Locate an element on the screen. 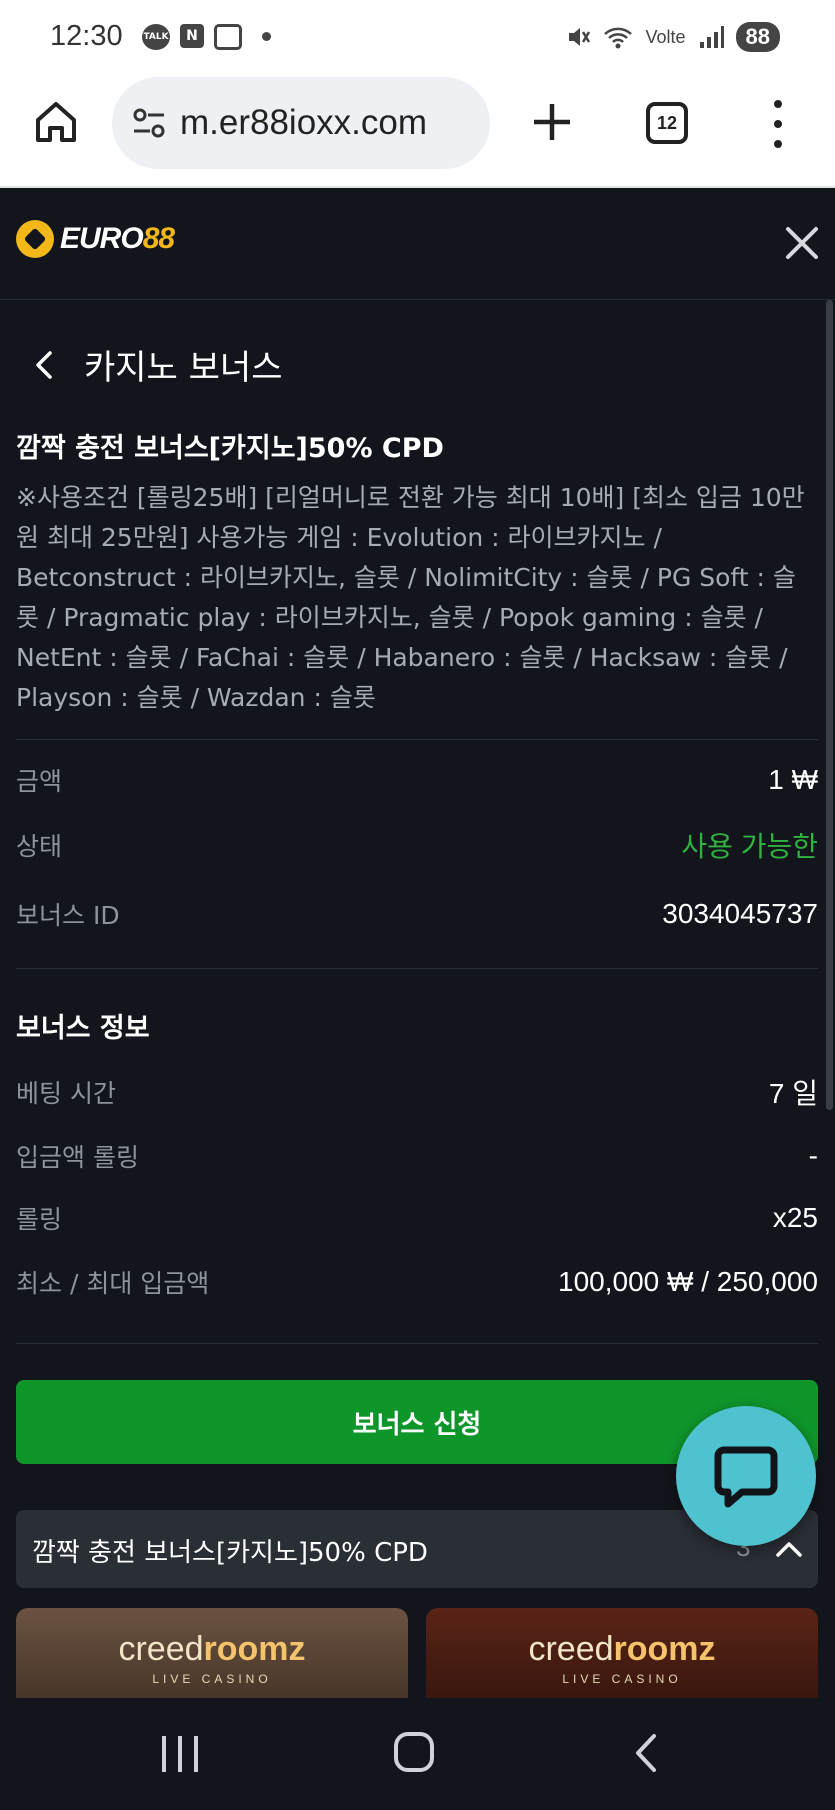 The height and width of the screenshot is (1810, 835). home-icon is located at coordinates (56, 122).